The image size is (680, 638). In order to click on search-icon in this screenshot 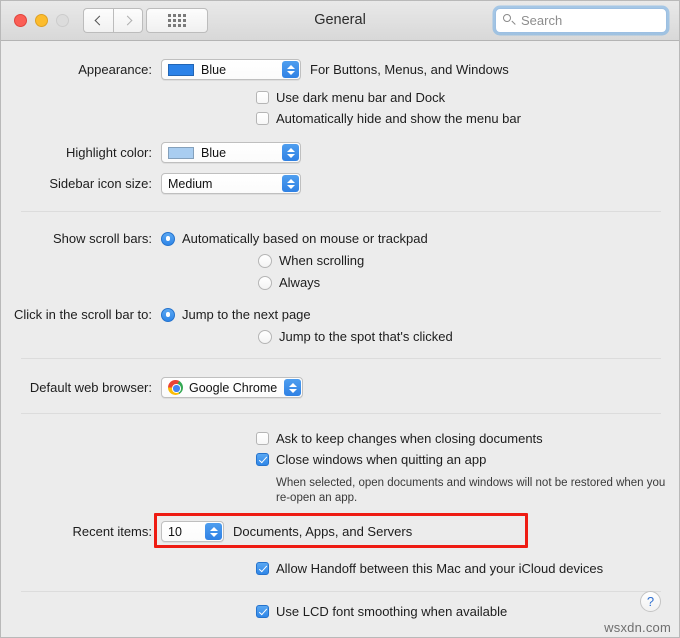, I will do `click(509, 20)`.